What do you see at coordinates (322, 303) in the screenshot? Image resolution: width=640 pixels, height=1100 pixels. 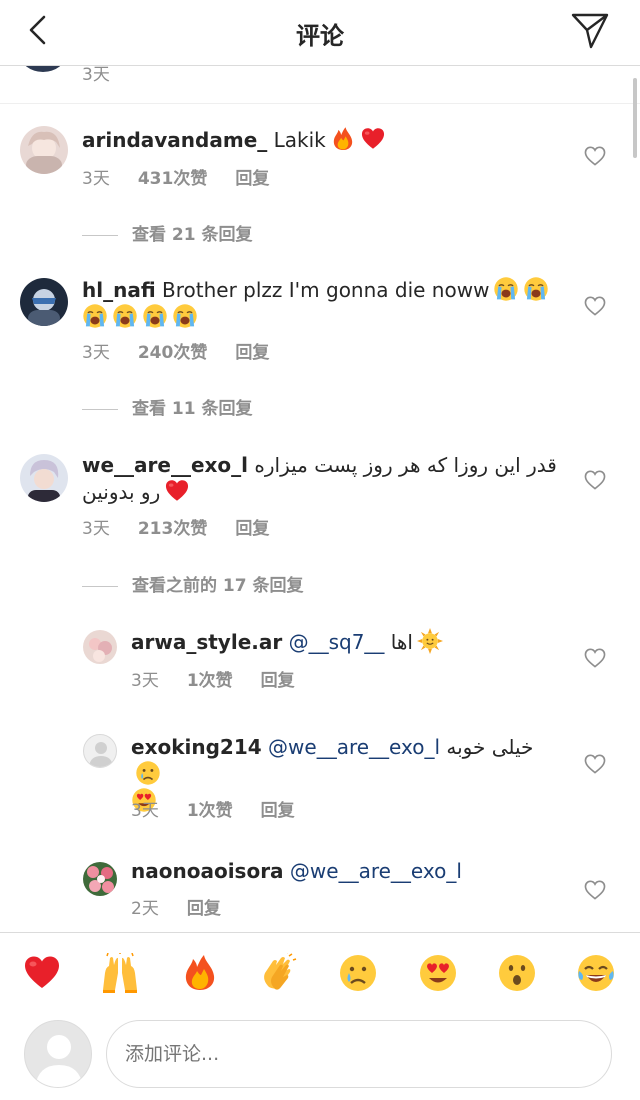 I see `comment-text: hl_nafi Brother plzz I'm gonna die noww` at bounding box center [322, 303].